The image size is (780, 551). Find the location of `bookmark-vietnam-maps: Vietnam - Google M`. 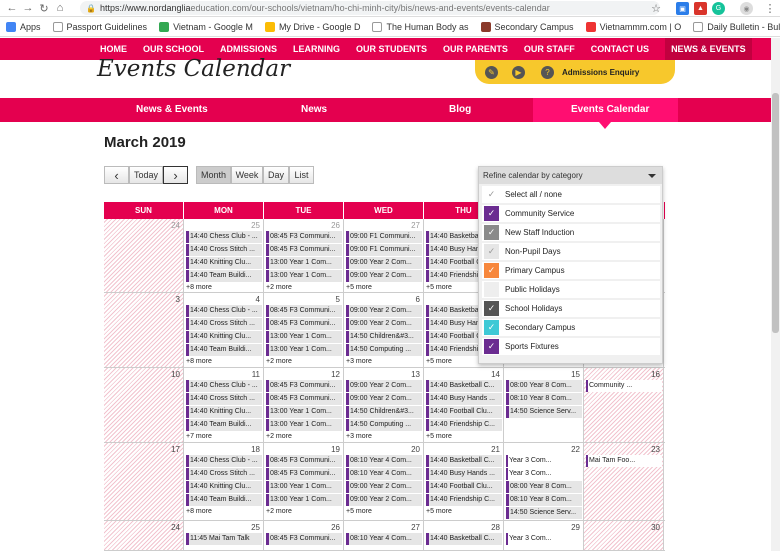

bookmark-vietnam-maps: Vietnam - Google M is located at coordinates (206, 26).